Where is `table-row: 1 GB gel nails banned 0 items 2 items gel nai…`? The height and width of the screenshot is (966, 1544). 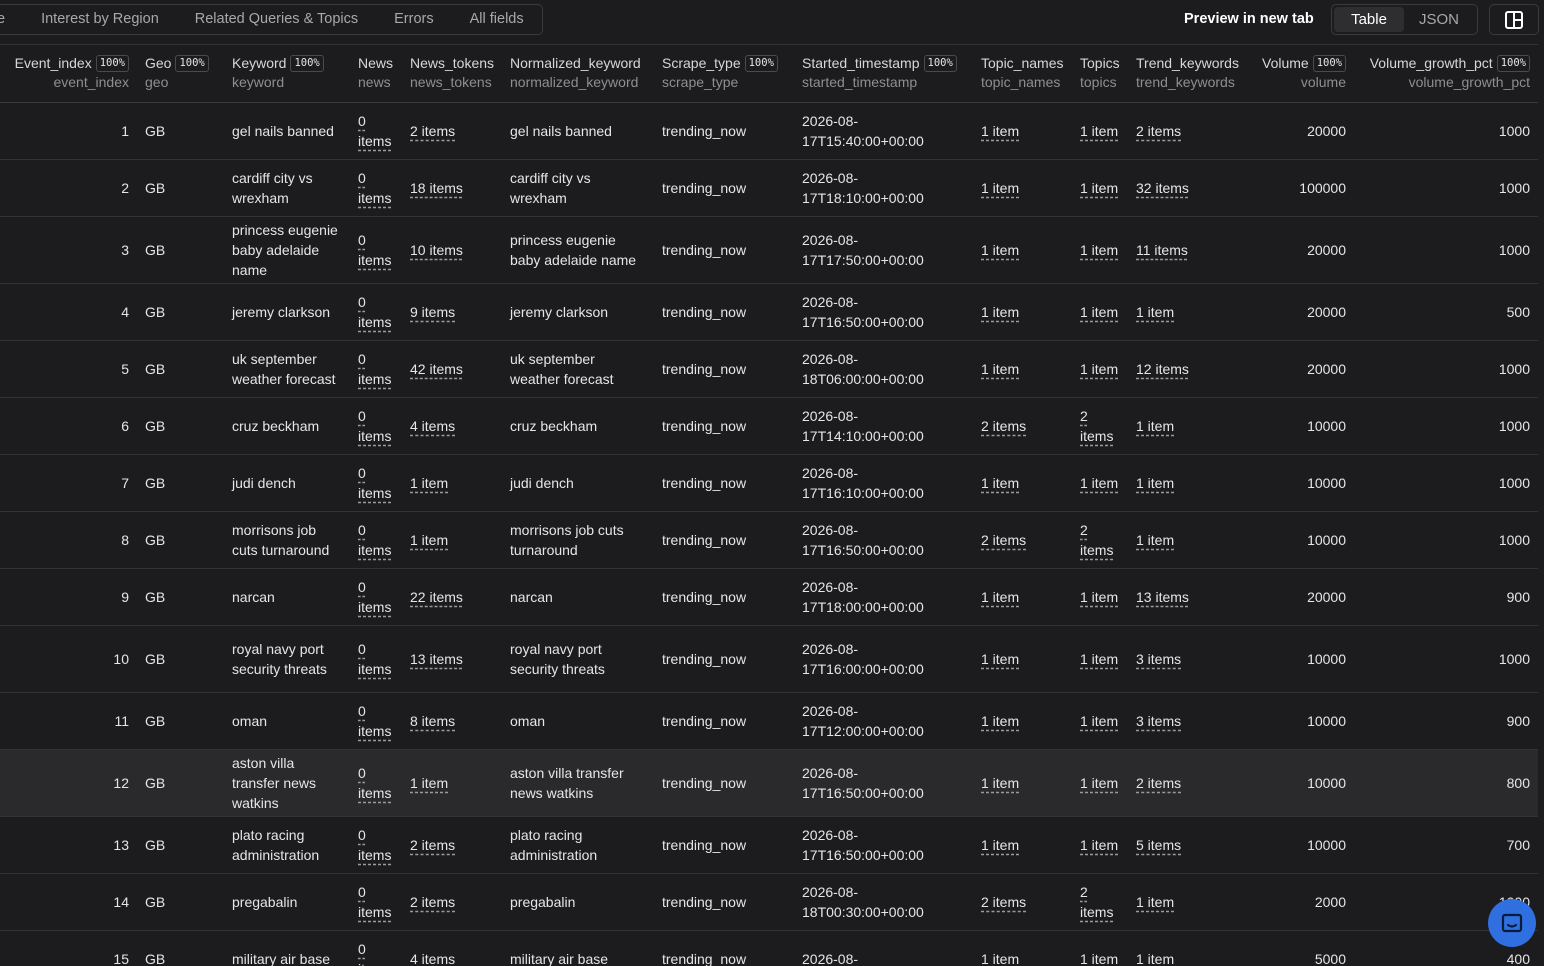
table-row: 1 GB gel nails banned 0 items 2 items gel nai… is located at coordinates (769, 131).